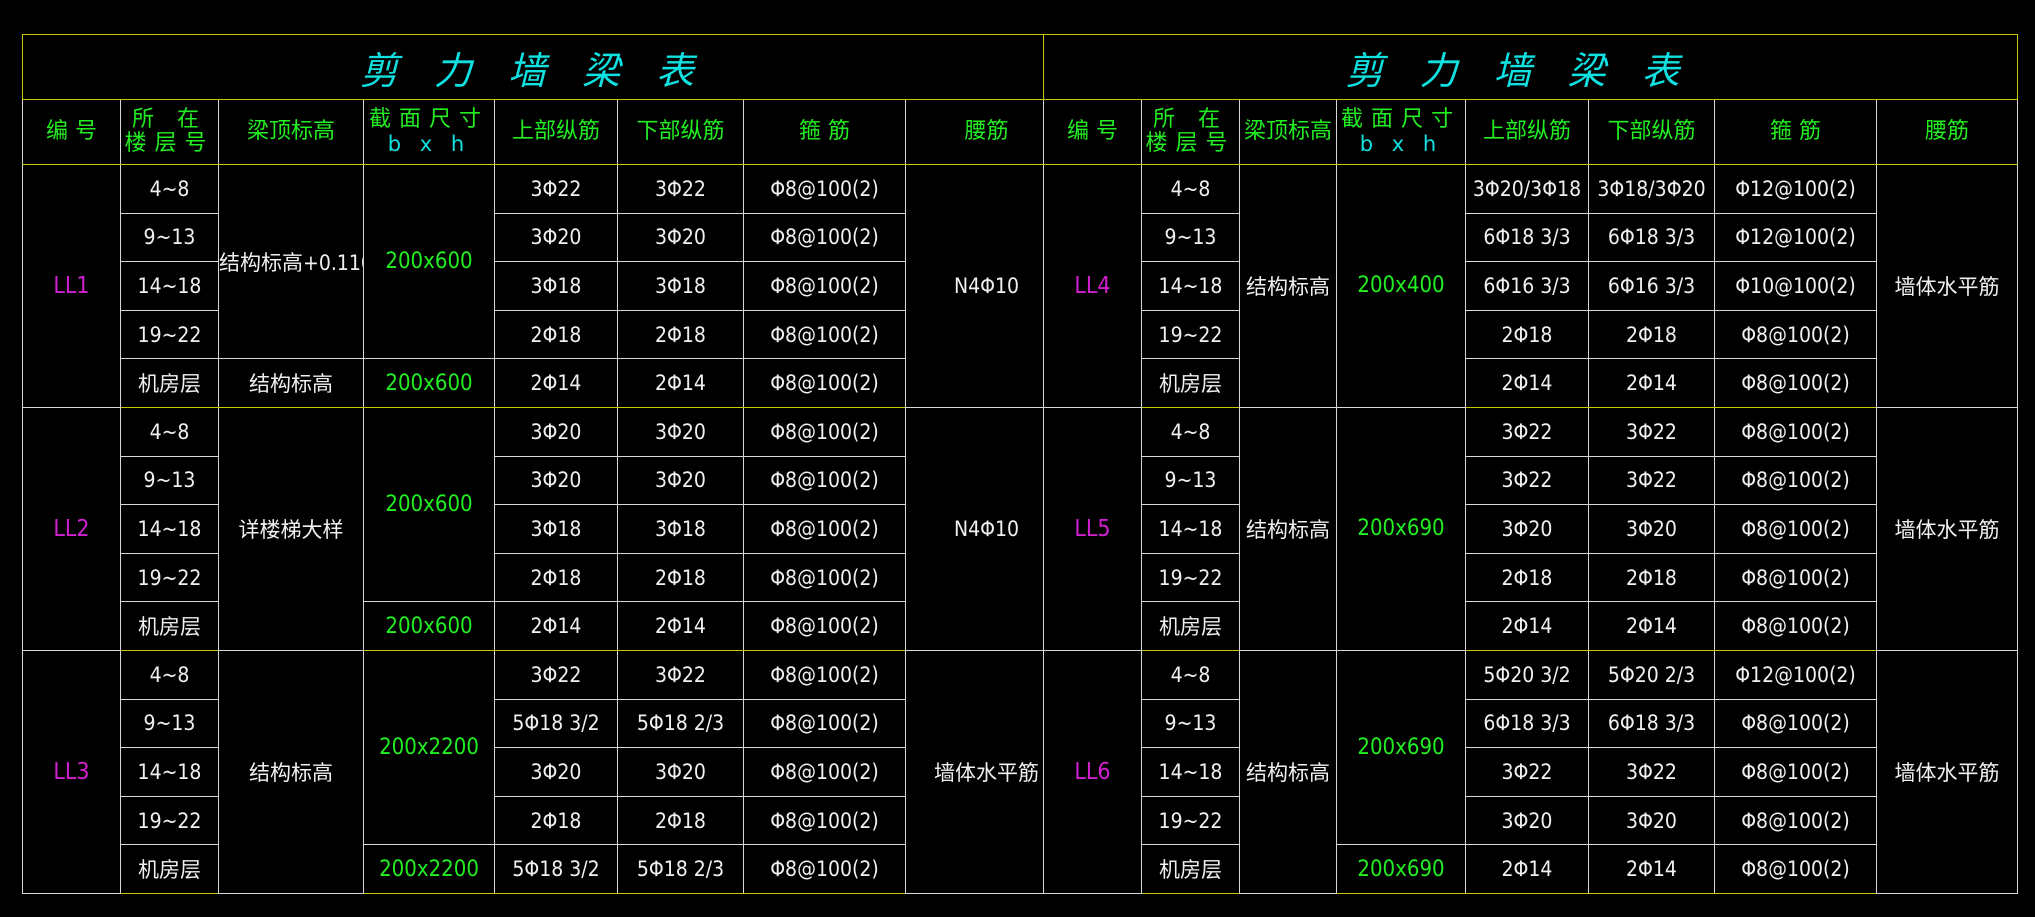  I want to click on bottom-longitudinal-bars: 5Φ18 2/3, so click(680, 723).